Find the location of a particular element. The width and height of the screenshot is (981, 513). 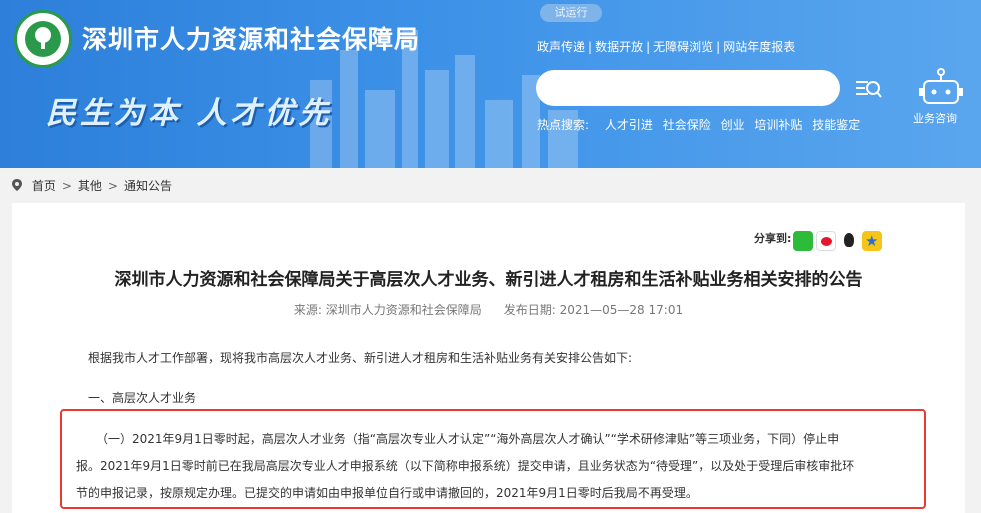

breadcrumb: 首页 > 其他 > 通知公告 is located at coordinates (92, 185).